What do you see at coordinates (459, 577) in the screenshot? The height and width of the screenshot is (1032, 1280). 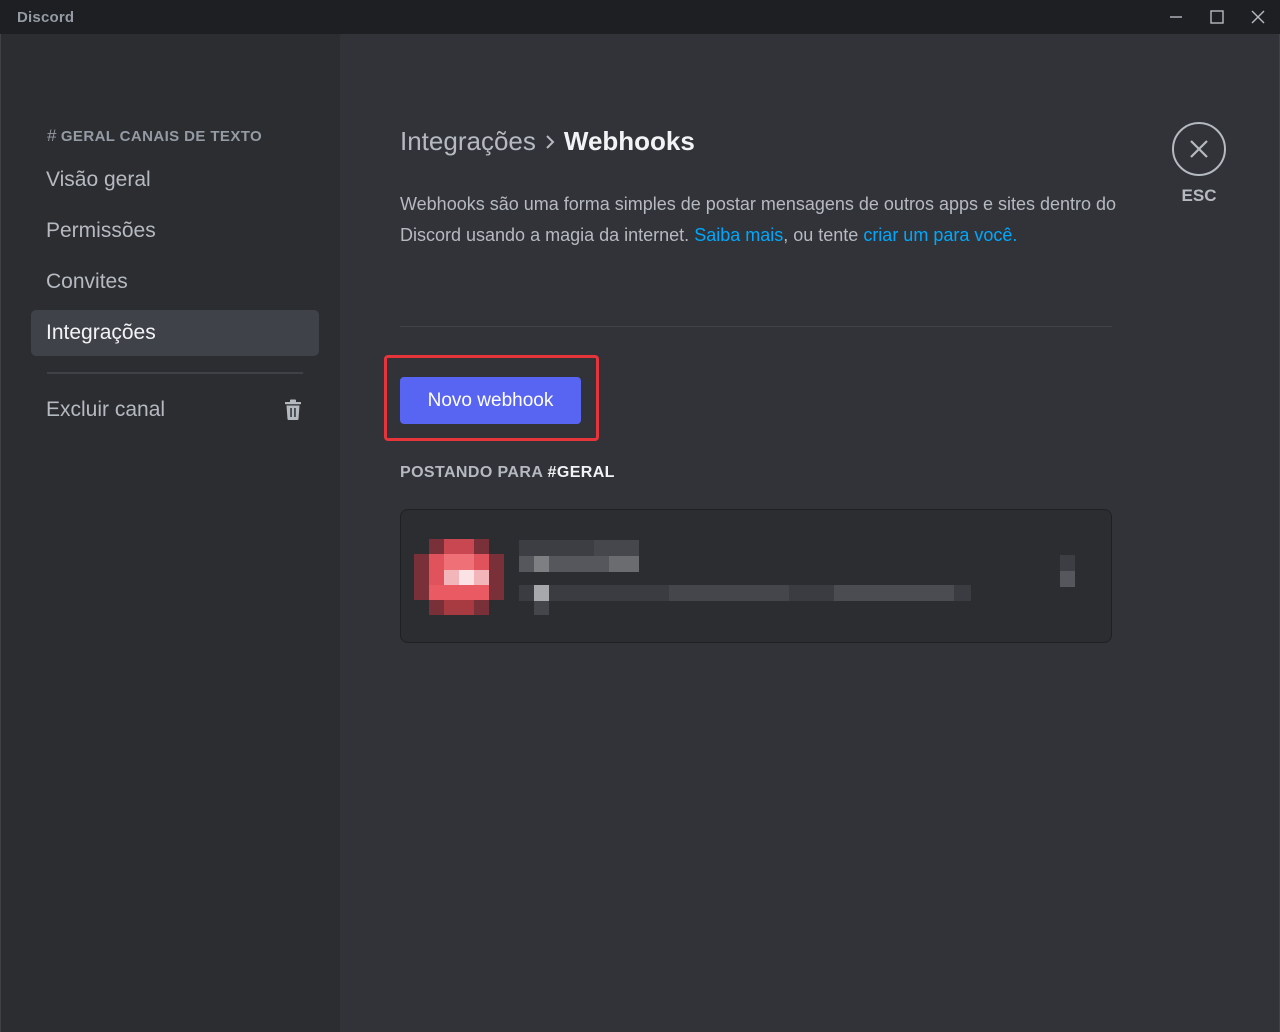 I see `webhook-avatar` at bounding box center [459, 577].